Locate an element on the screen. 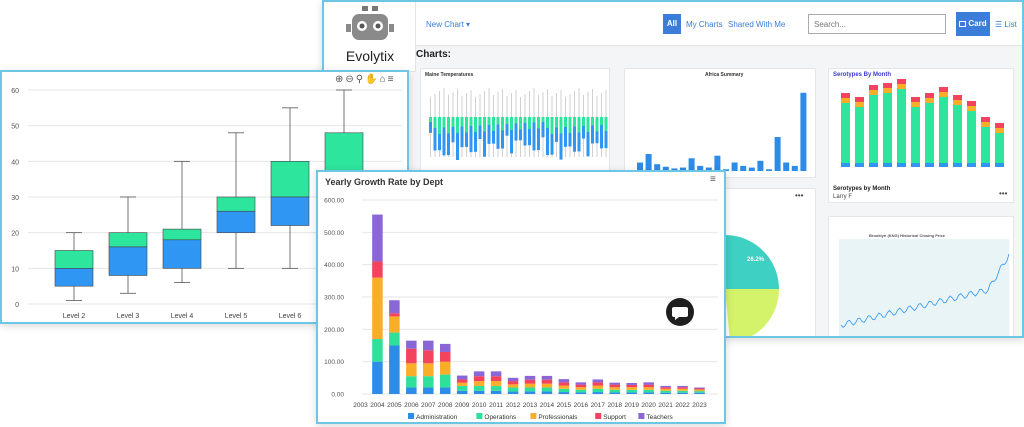 This screenshot has width=1024, height=427. chart-toolbar: ⊕⊖⚲✋⌂≡ is located at coordinates (365, 79).